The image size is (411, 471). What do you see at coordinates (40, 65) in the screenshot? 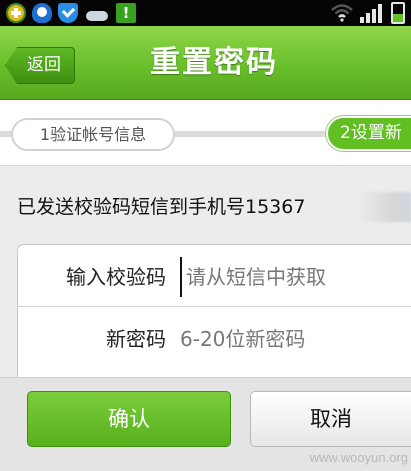
I see `back-button: 返回` at bounding box center [40, 65].